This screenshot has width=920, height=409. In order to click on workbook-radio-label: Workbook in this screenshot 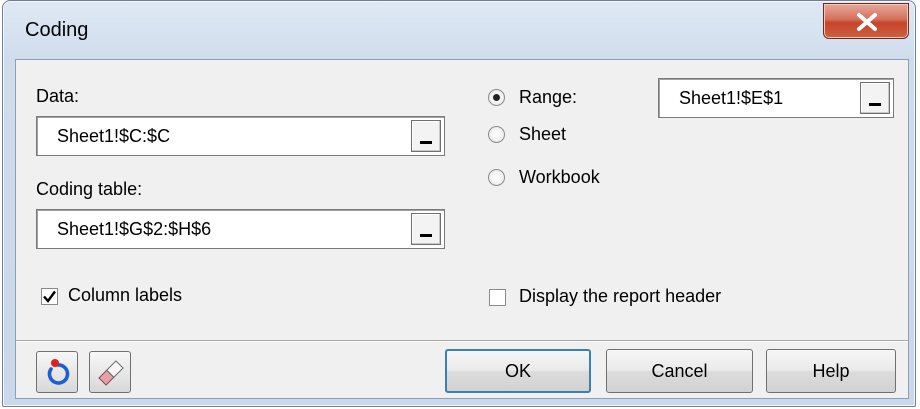, I will do `click(559, 177)`.